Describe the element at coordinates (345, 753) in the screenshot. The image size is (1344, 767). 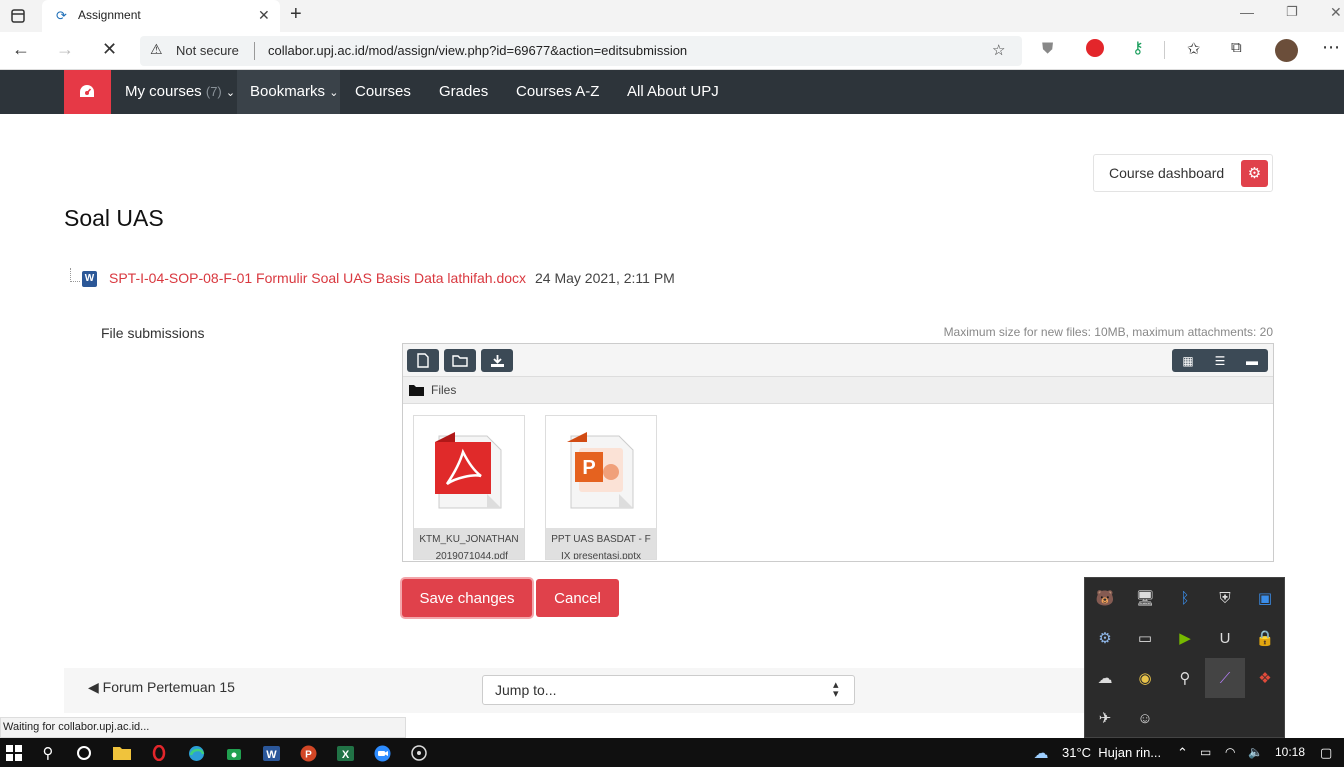
I see `excel-icon: X` at that location.